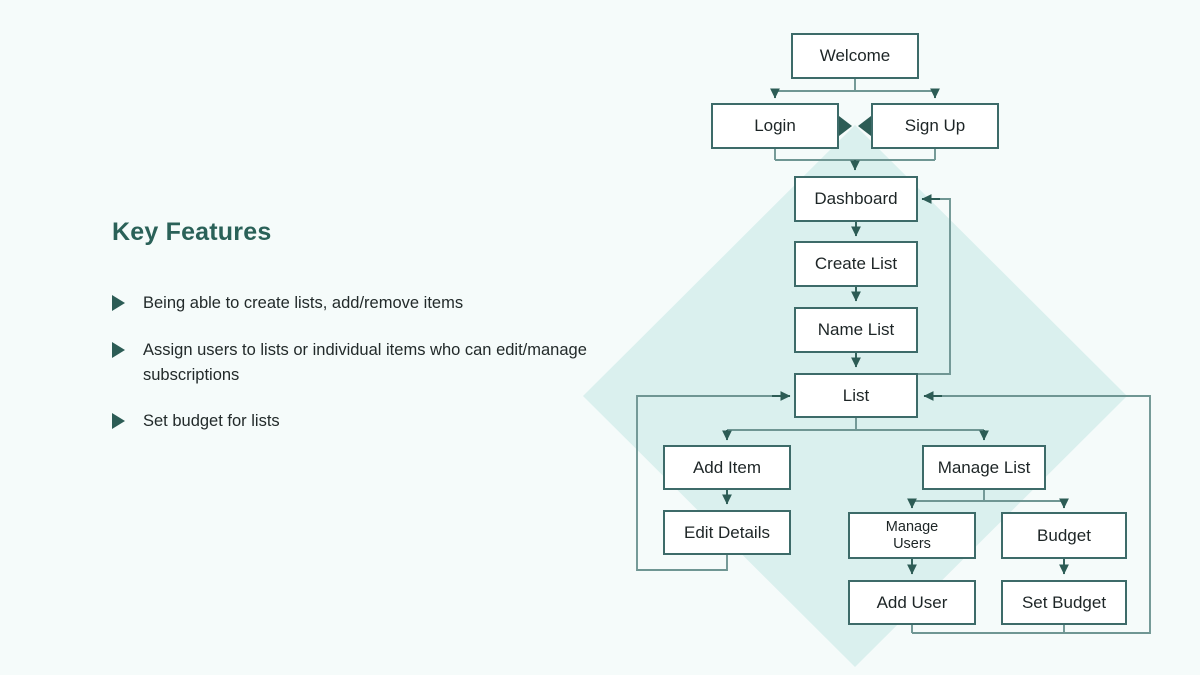 The image size is (1200, 675). I want to click on flowchart-node-name_list: Name List, so click(856, 330).